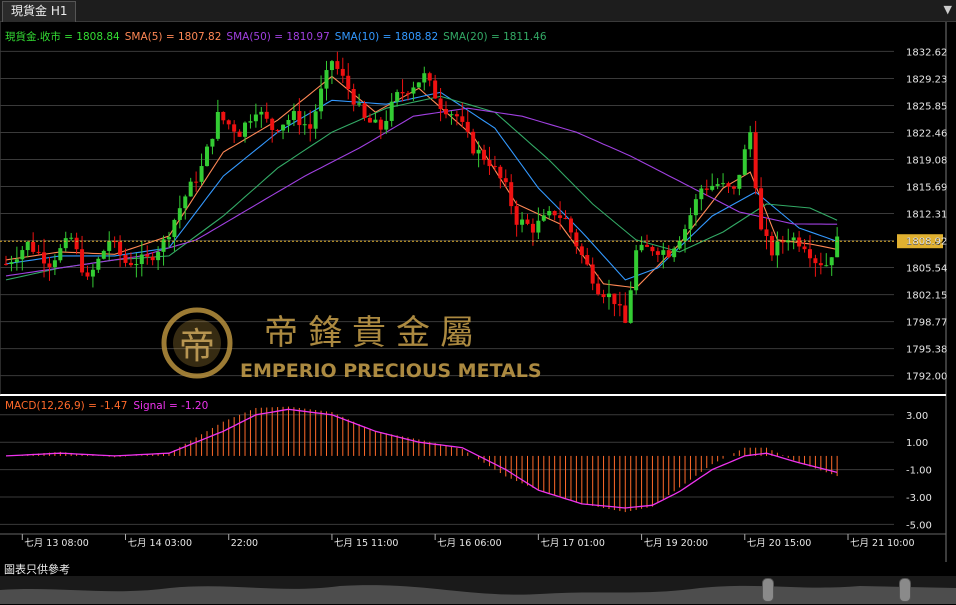 The width and height of the screenshot is (956, 605). What do you see at coordinates (244, 543) in the screenshot?
I see `time-tick-label: 22:00` at bounding box center [244, 543].